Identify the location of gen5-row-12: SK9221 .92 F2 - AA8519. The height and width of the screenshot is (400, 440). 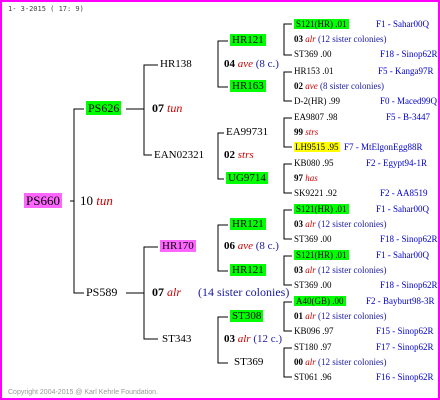
(361, 193).